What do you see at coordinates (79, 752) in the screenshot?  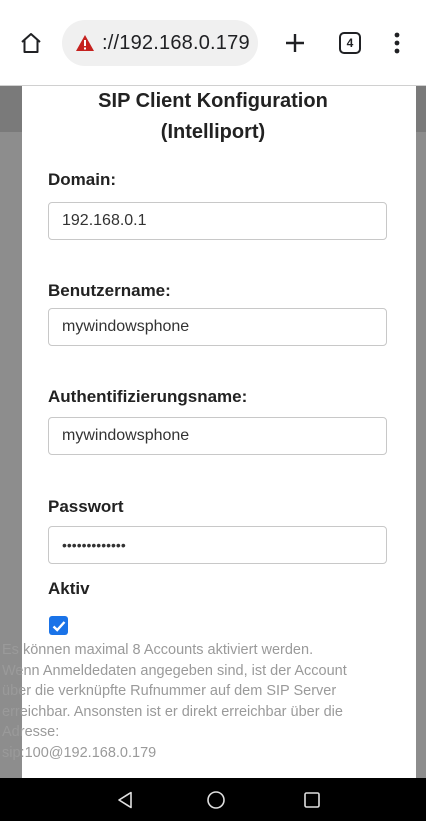 I see `sip-address: sip:100@192.168.0.179` at bounding box center [79, 752].